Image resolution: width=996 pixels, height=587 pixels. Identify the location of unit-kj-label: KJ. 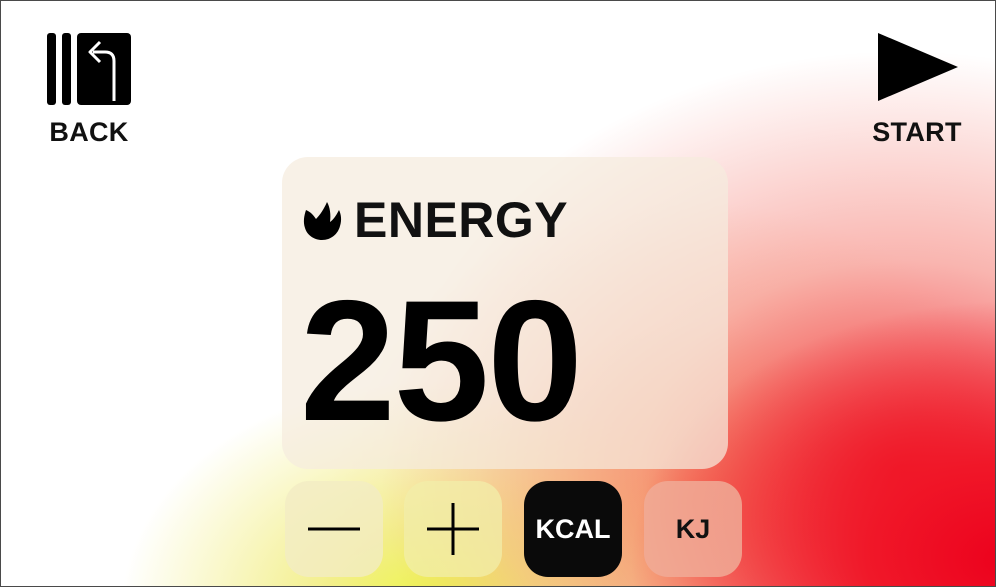
(693, 528).